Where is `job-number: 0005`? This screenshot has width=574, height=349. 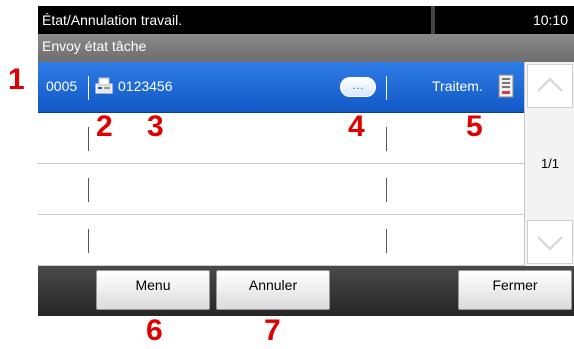 job-number: 0005 is located at coordinates (62, 86).